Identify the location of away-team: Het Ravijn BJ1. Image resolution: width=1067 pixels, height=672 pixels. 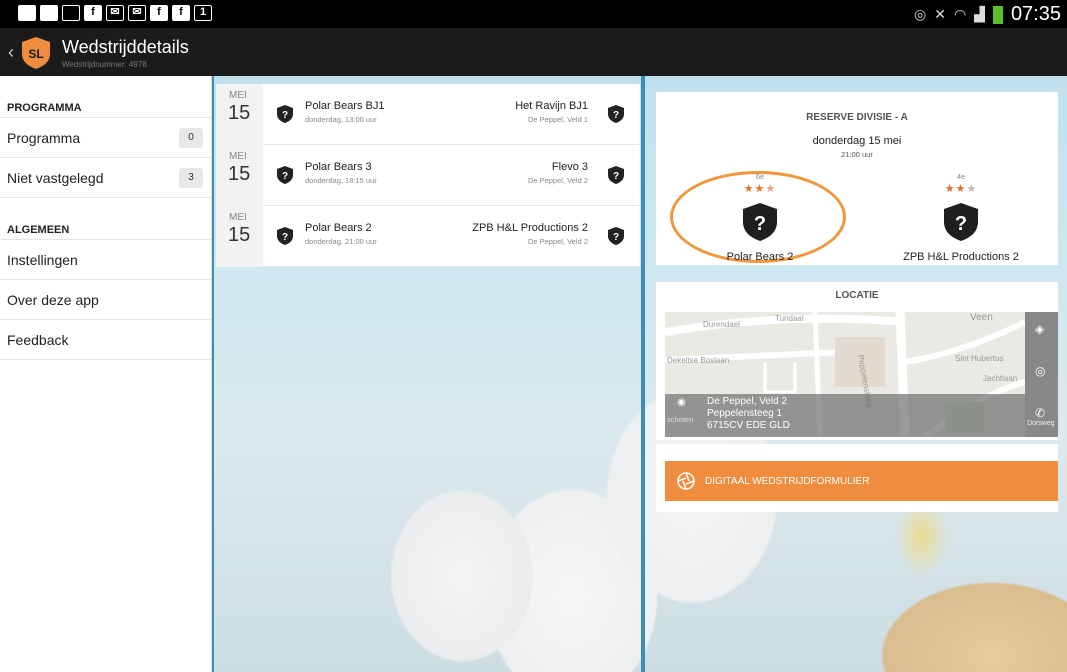
(551, 106).